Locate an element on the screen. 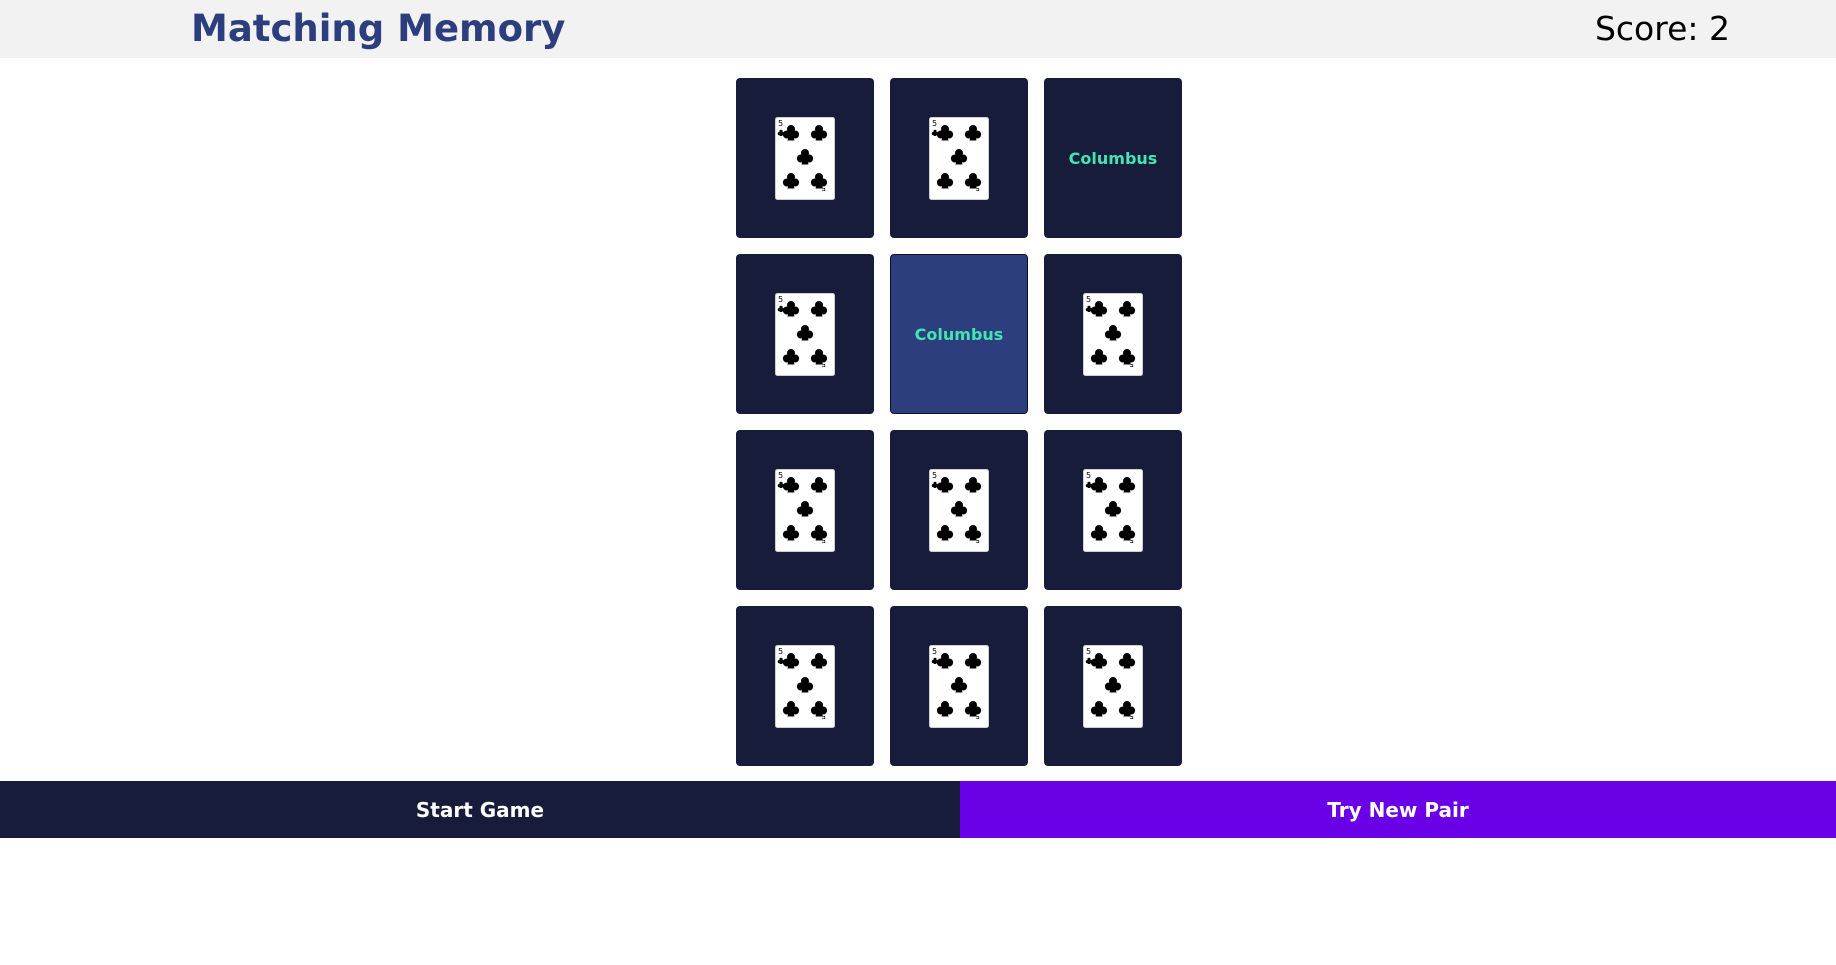 The width and height of the screenshot is (1836, 965). page-title: Matching Memory is located at coordinates (378, 28).